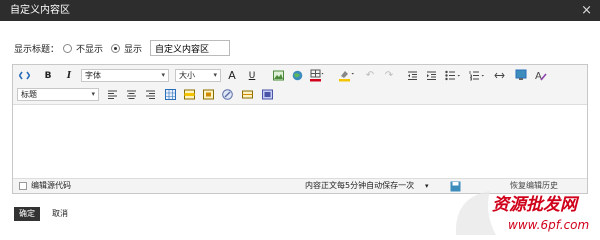 Image resolution: width=600 pixels, height=240 pixels. I want to click on table-color-icon, so click(317, 75).